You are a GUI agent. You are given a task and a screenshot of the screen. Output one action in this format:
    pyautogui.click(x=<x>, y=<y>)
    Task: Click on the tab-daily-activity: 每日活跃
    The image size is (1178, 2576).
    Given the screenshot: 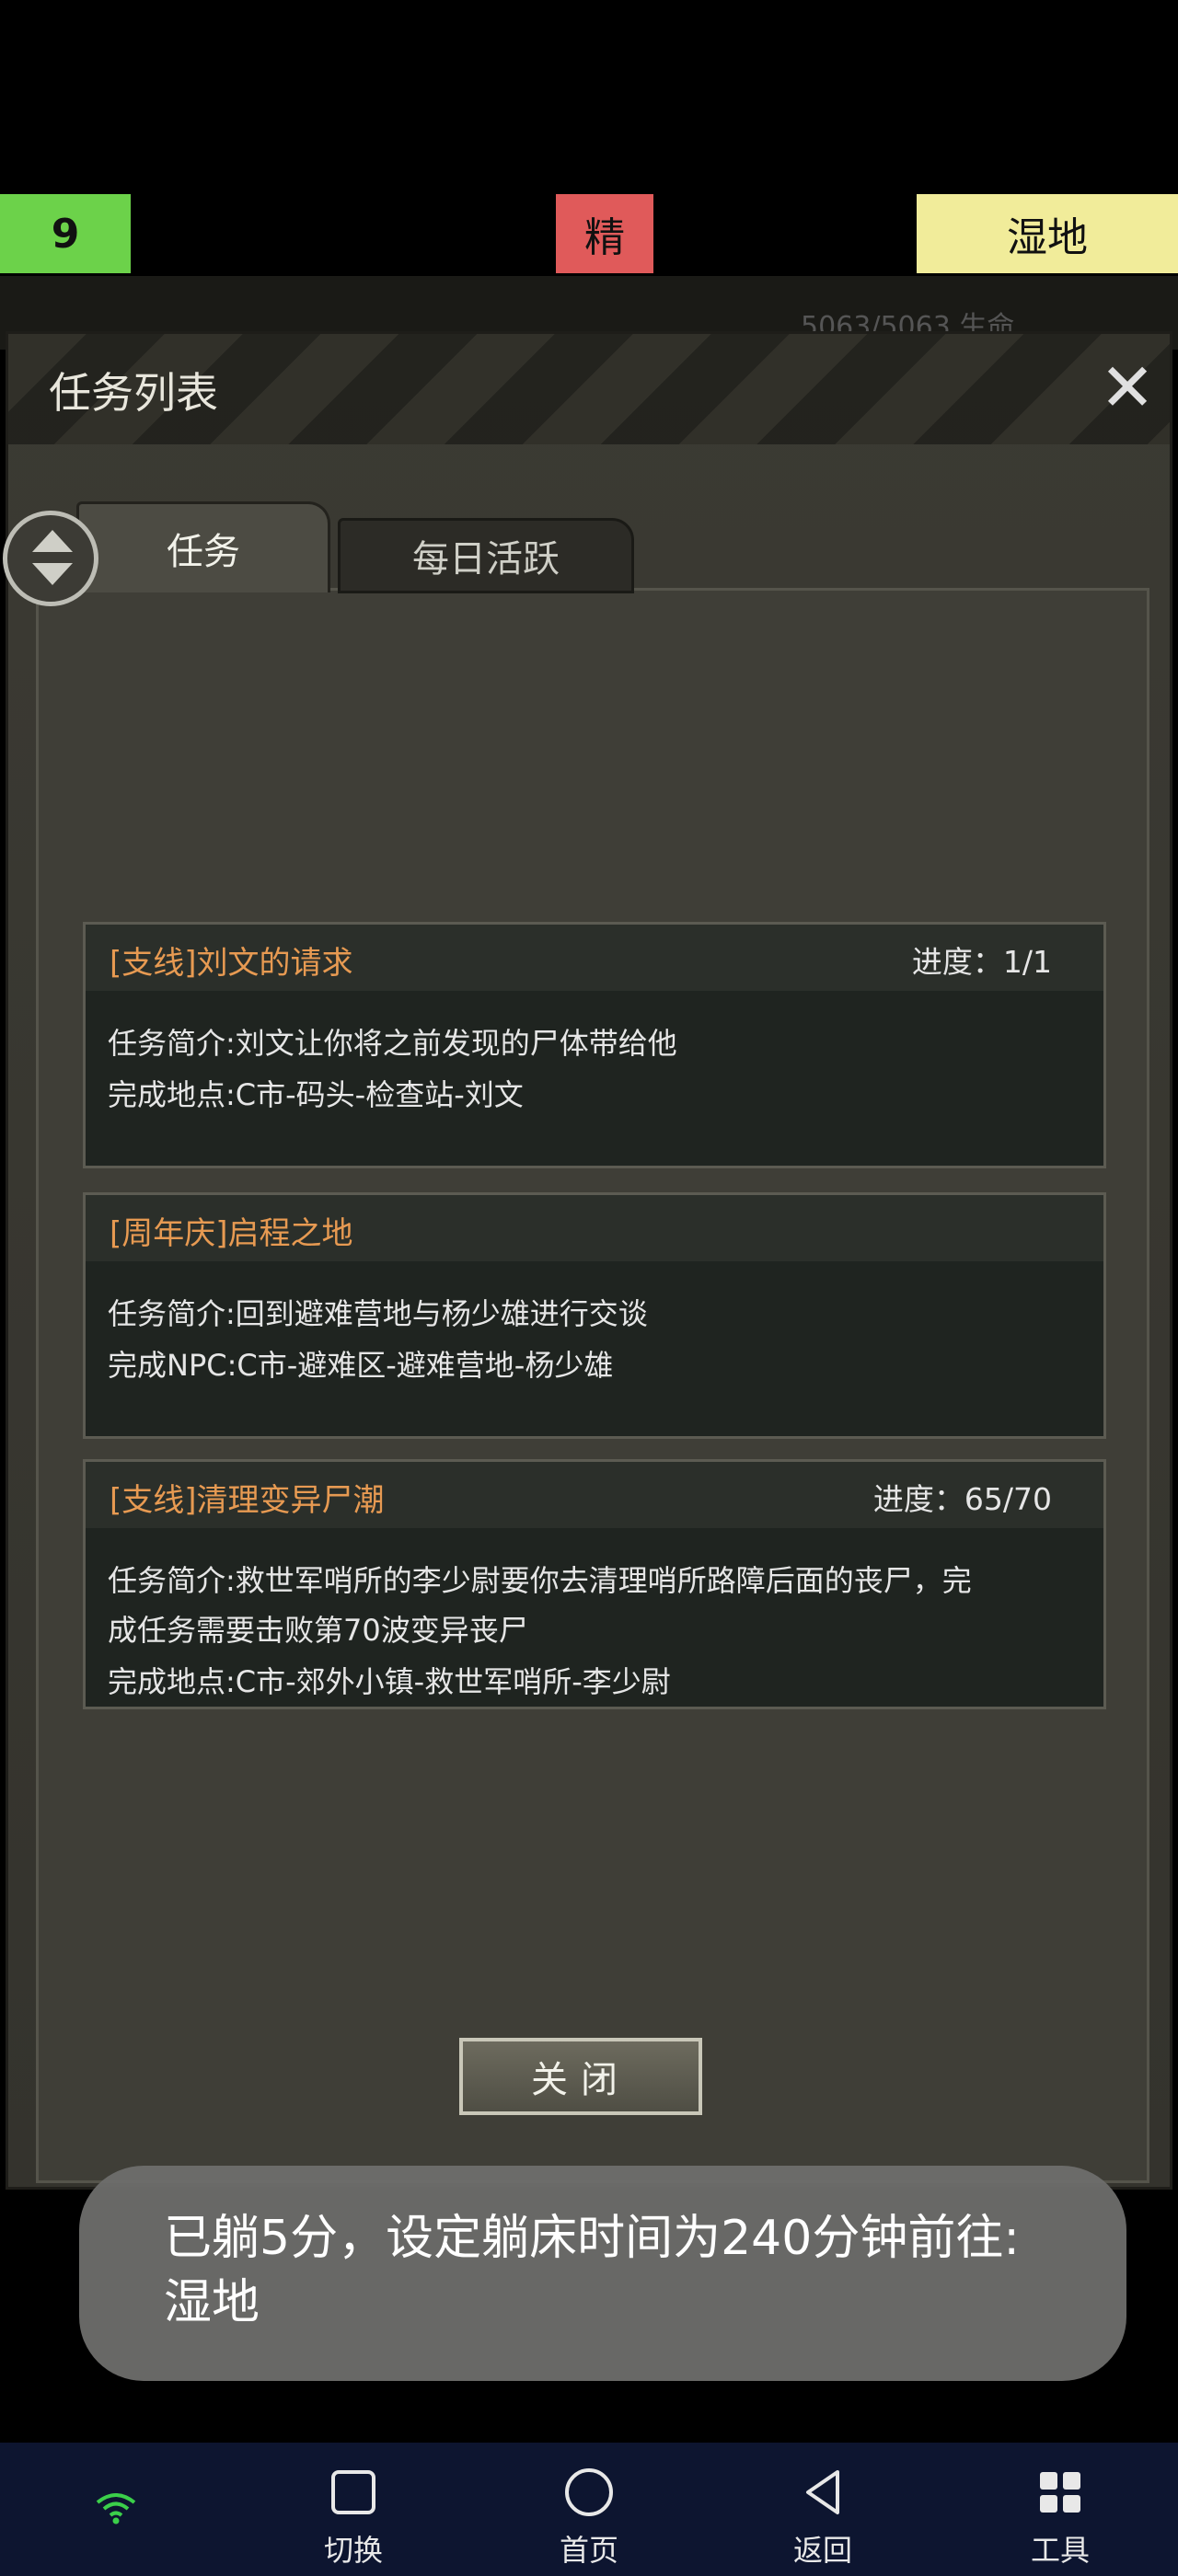 What is the action you would take?
    pyautogui.click(x=486, y=555)
    